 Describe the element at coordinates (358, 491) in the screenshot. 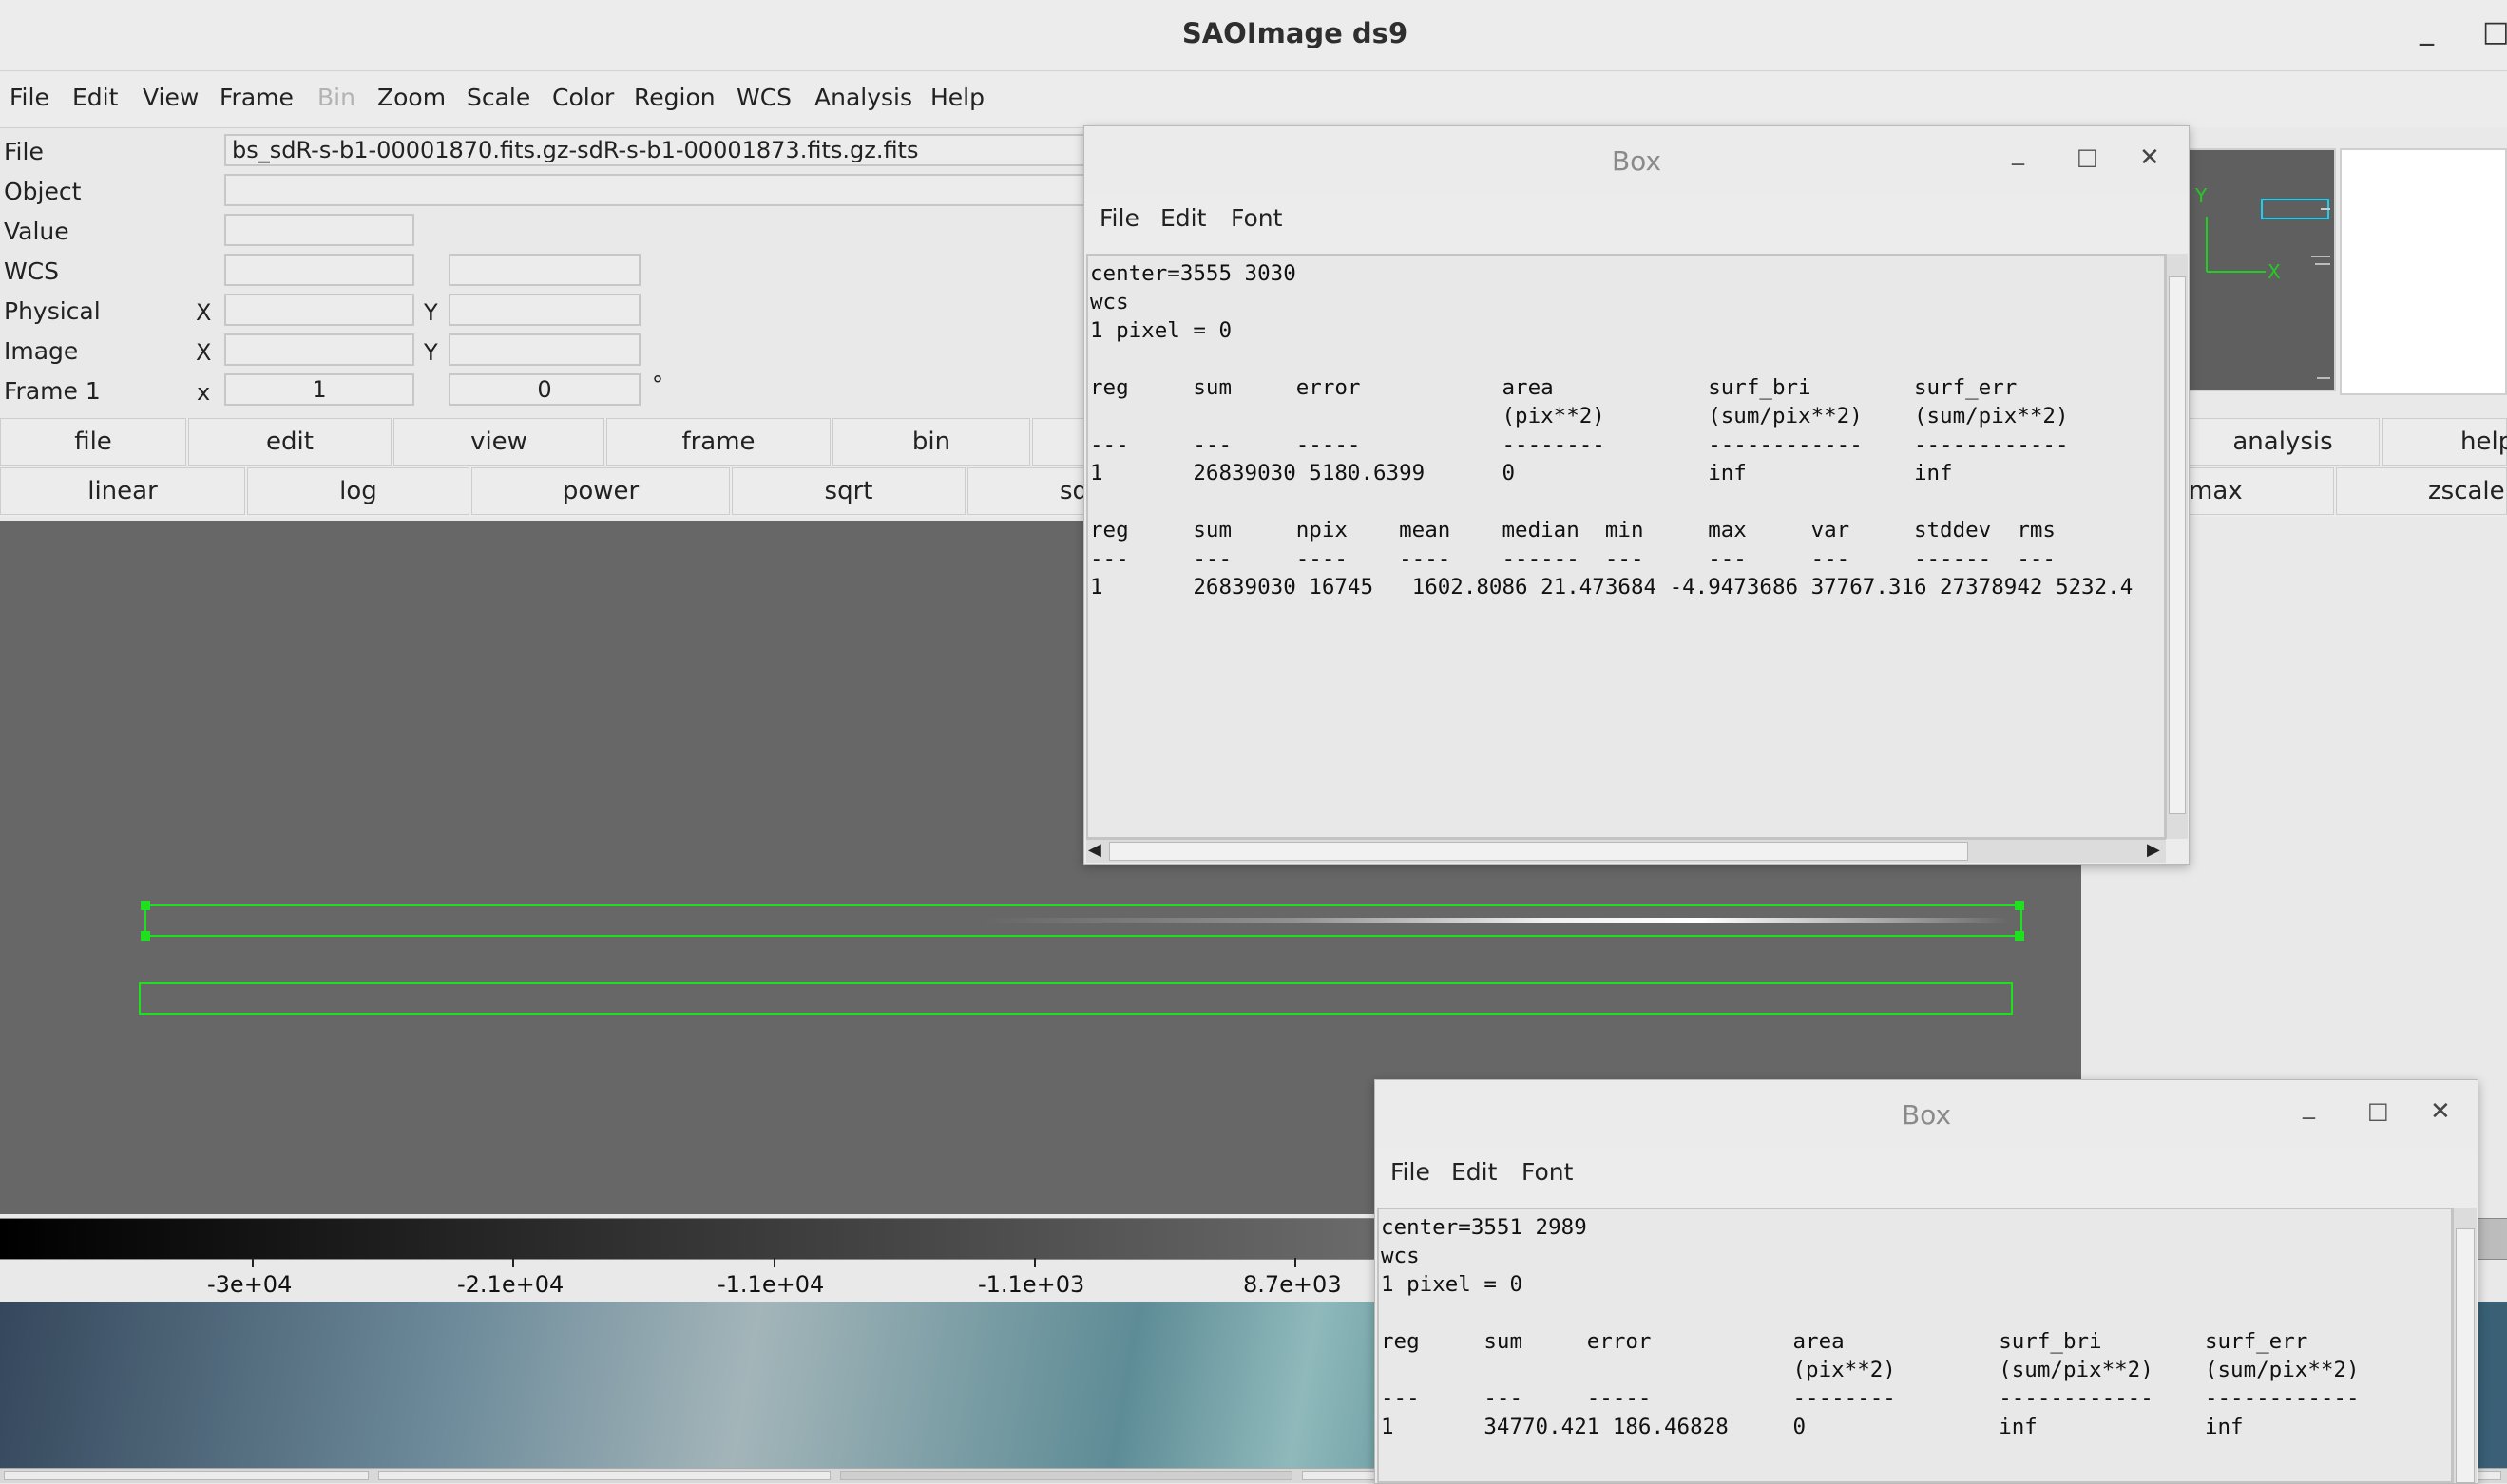

I see `button-log: log` at that location.